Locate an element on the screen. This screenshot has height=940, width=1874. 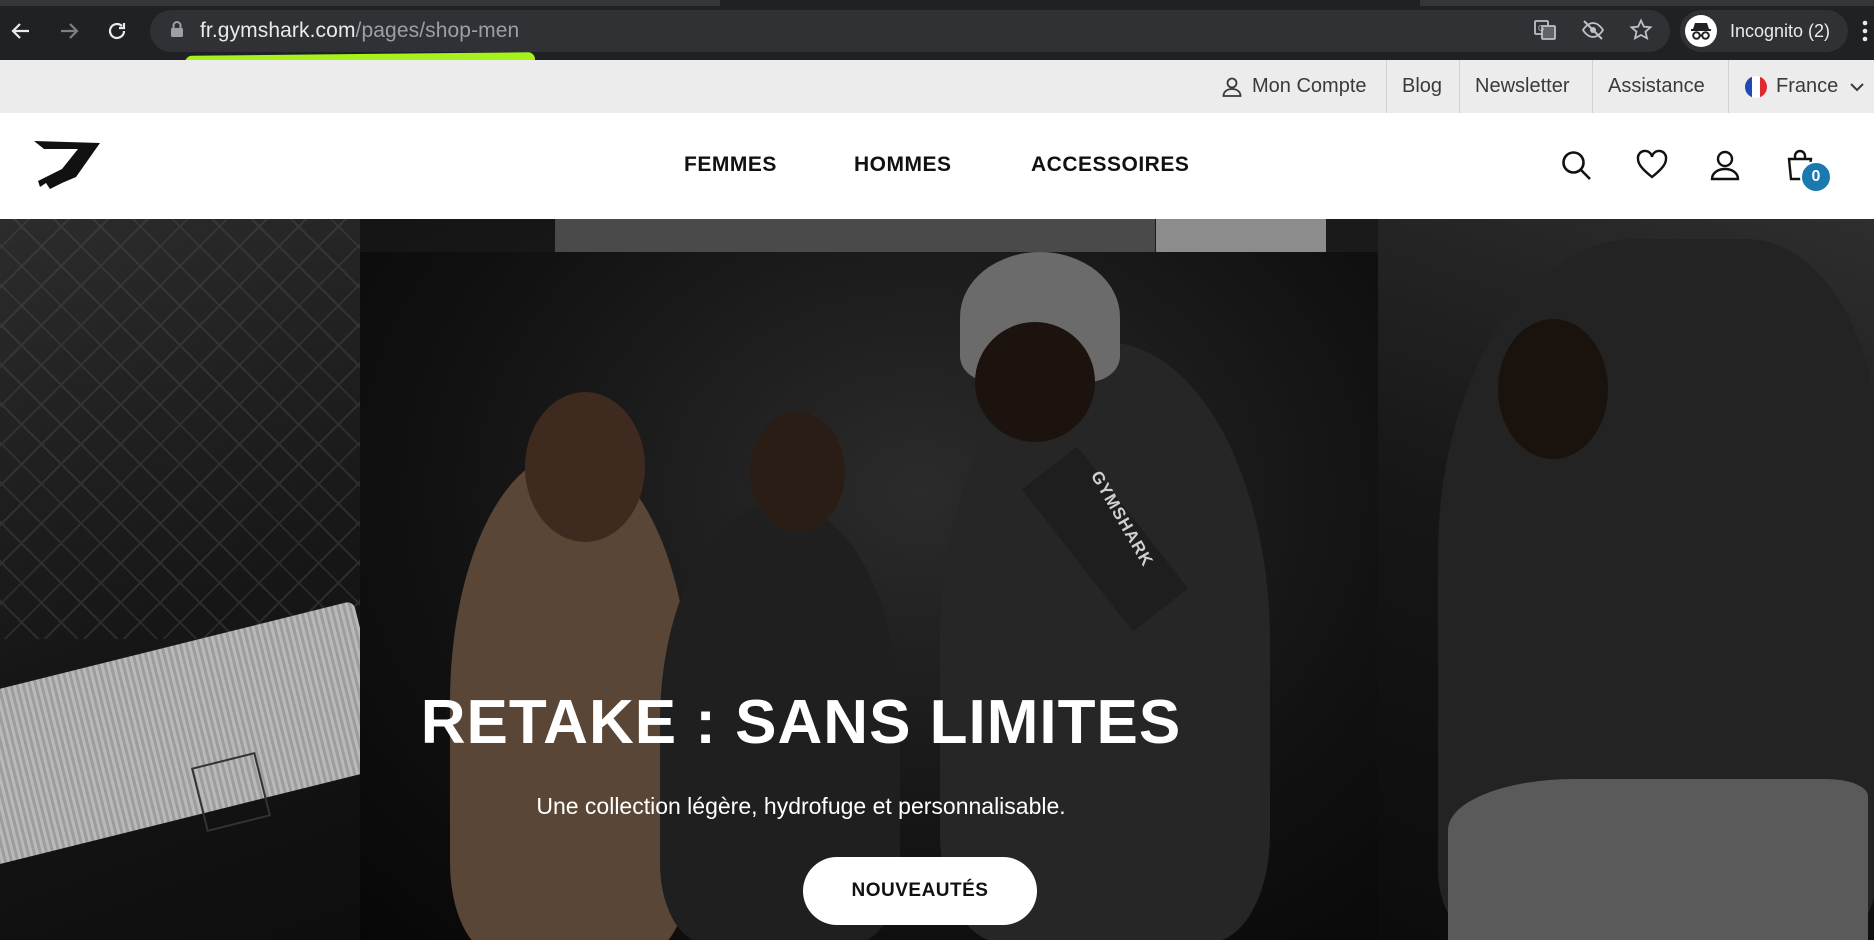
cart-count-badge: 0 is located at coordinates (1816, 177).